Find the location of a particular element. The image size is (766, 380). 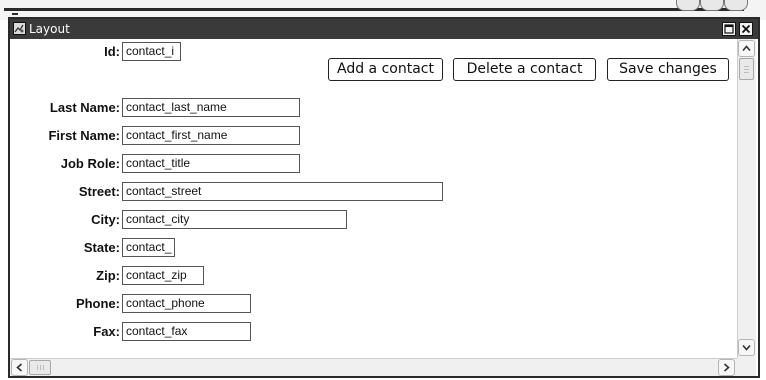

zip-label: Zip: is located at coordinates (108, 275).